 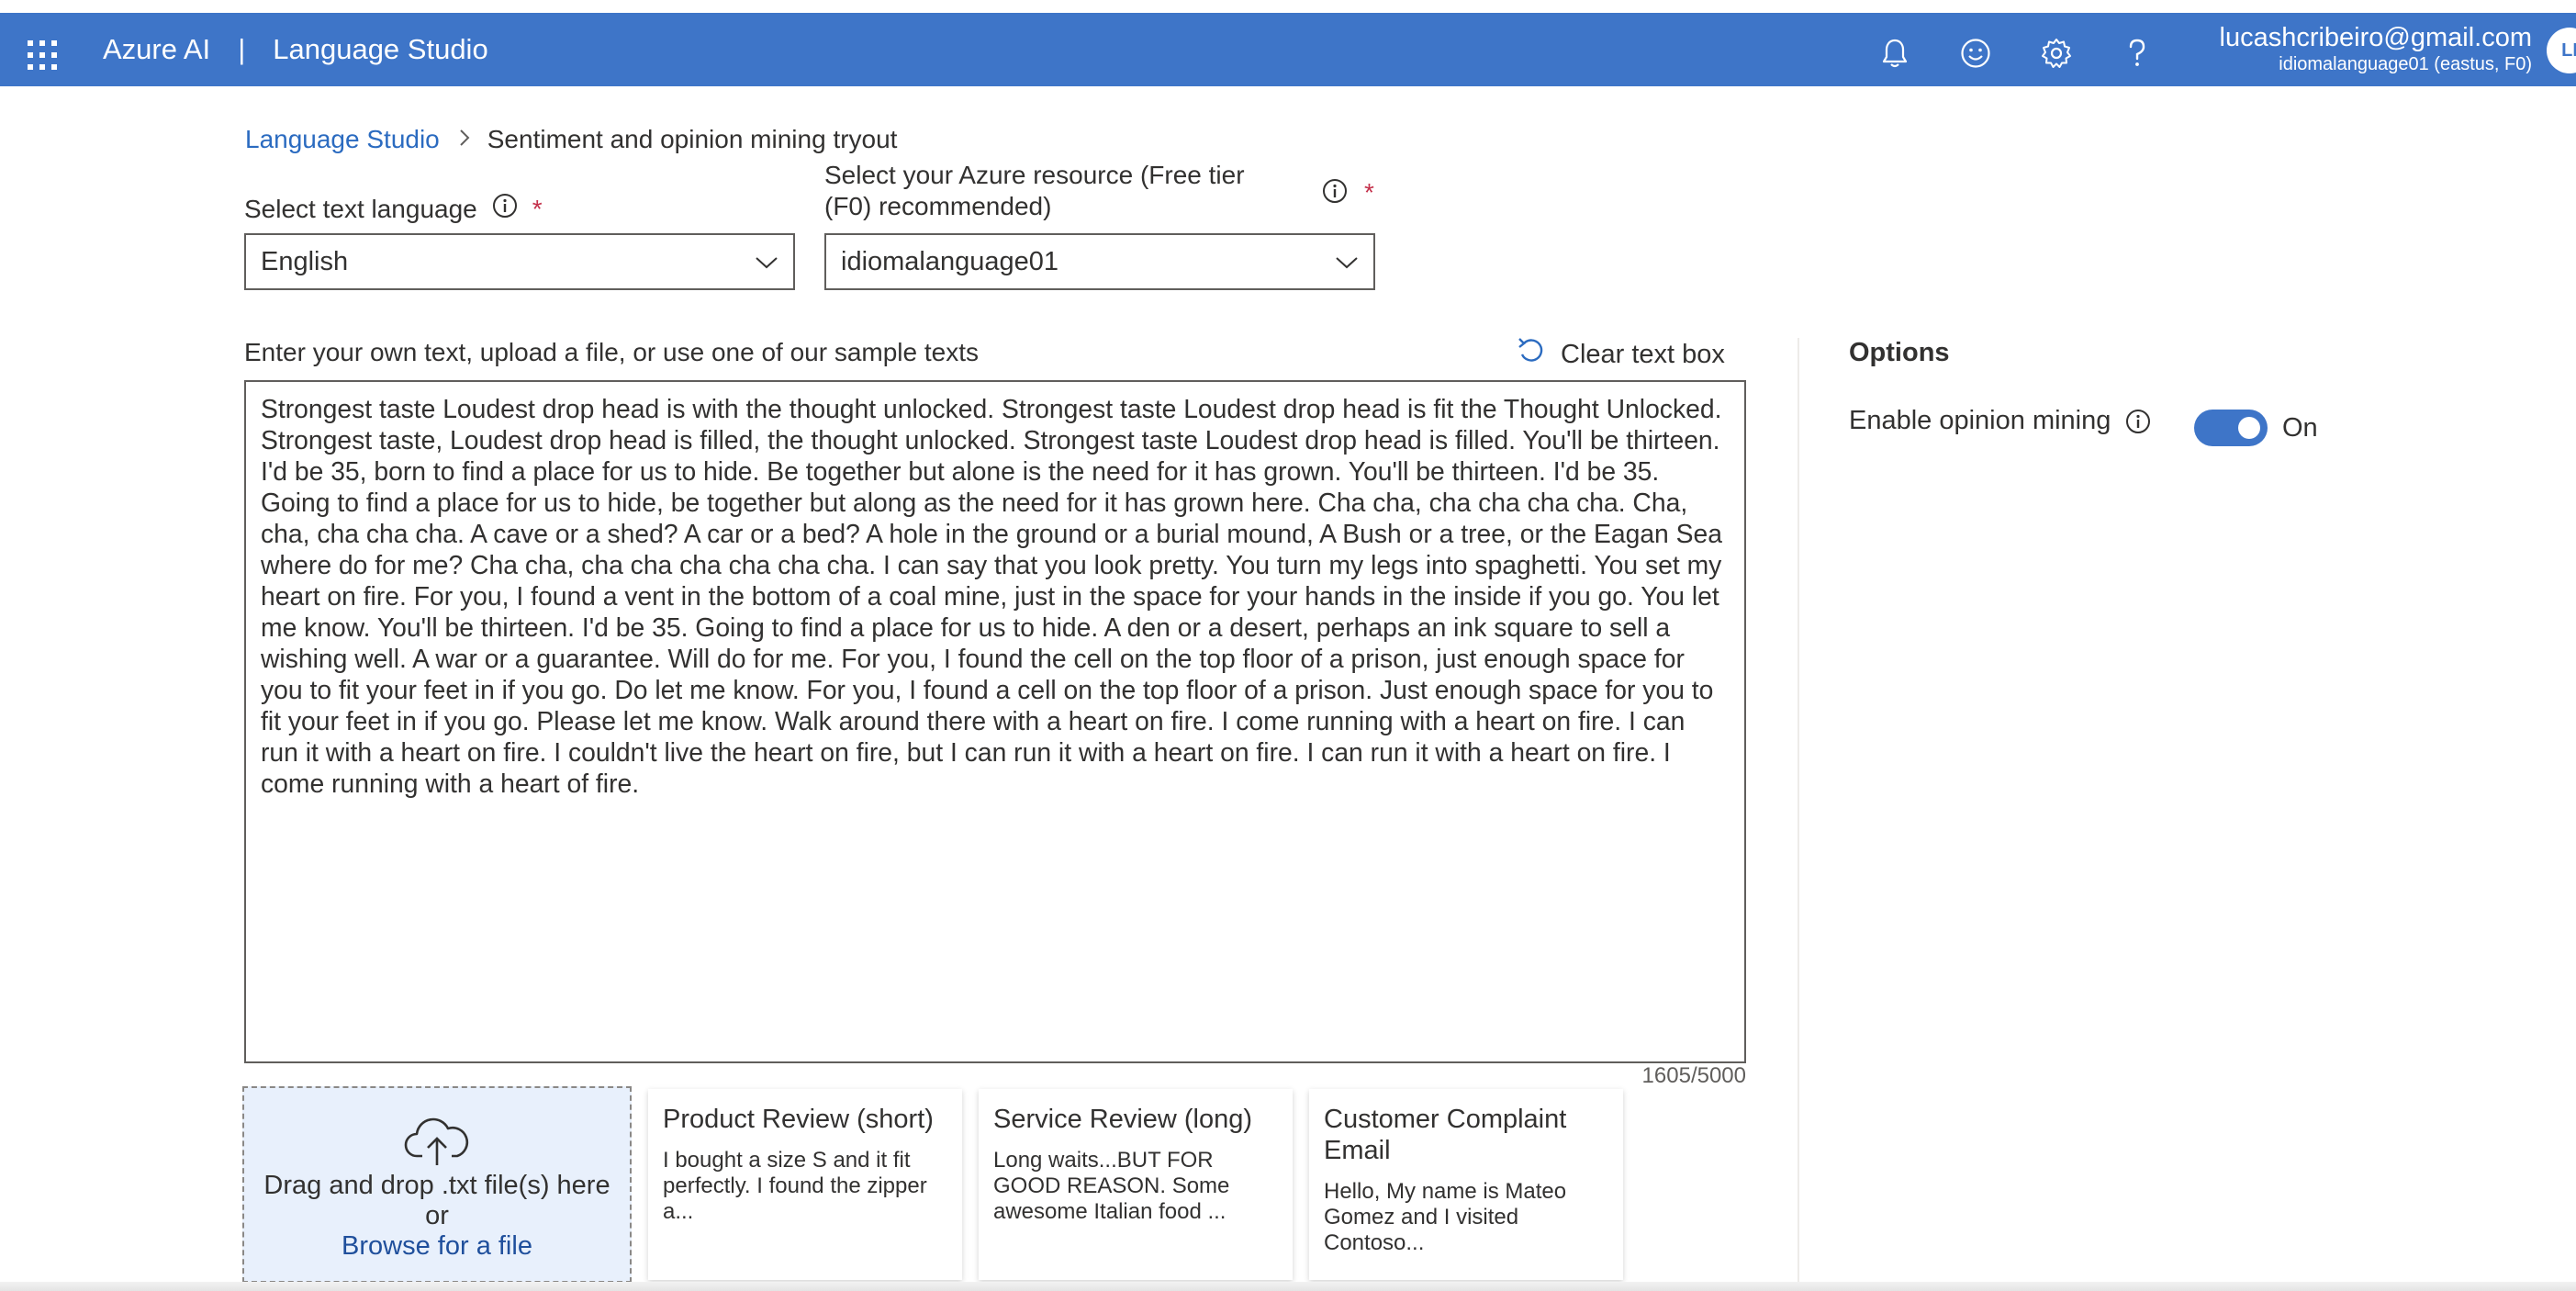 I want to click on opinion-mining-label: Enable opinion mining, so click(x=1980, y=420).